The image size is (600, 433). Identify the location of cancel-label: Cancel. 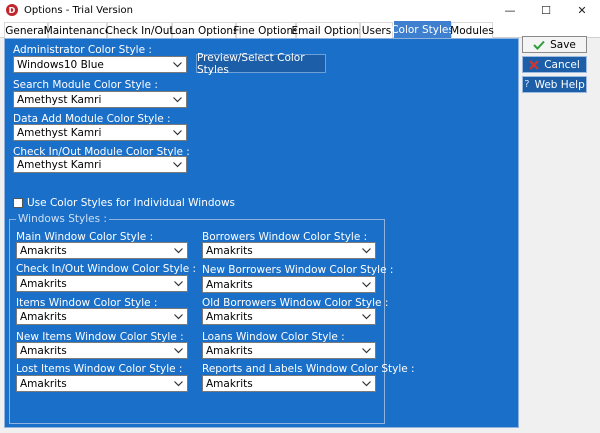
(562, 64).